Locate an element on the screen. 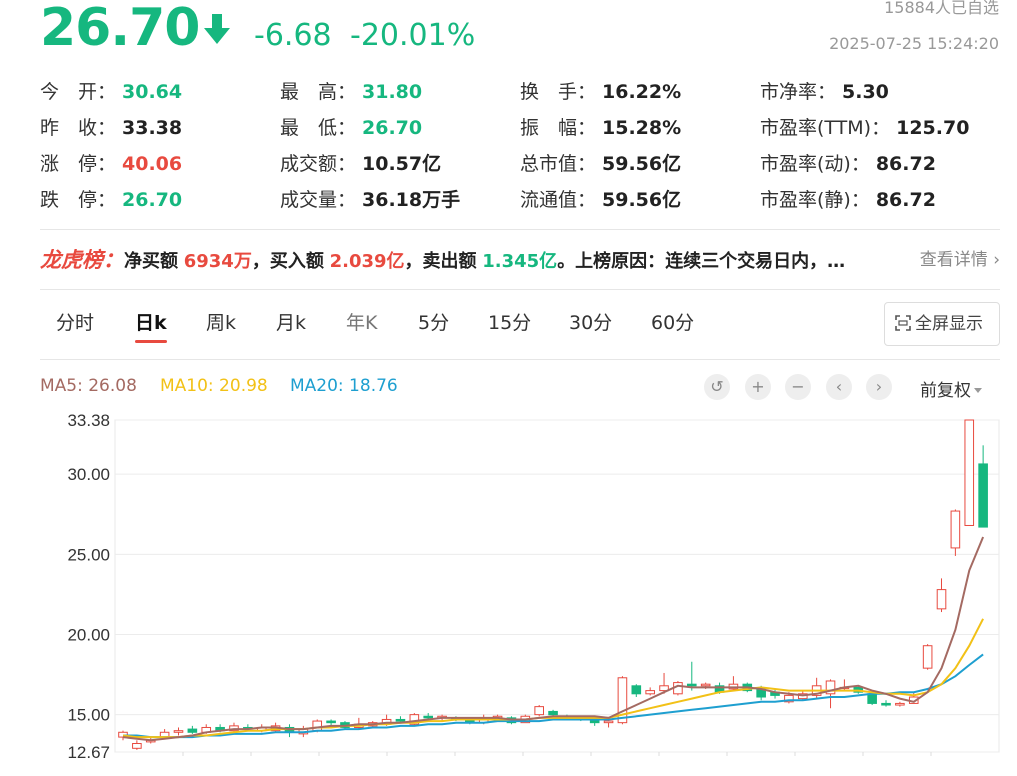 This screenshot has height=776, width=1017. tab-15min: 15分 is located at coordinates (509, 323).